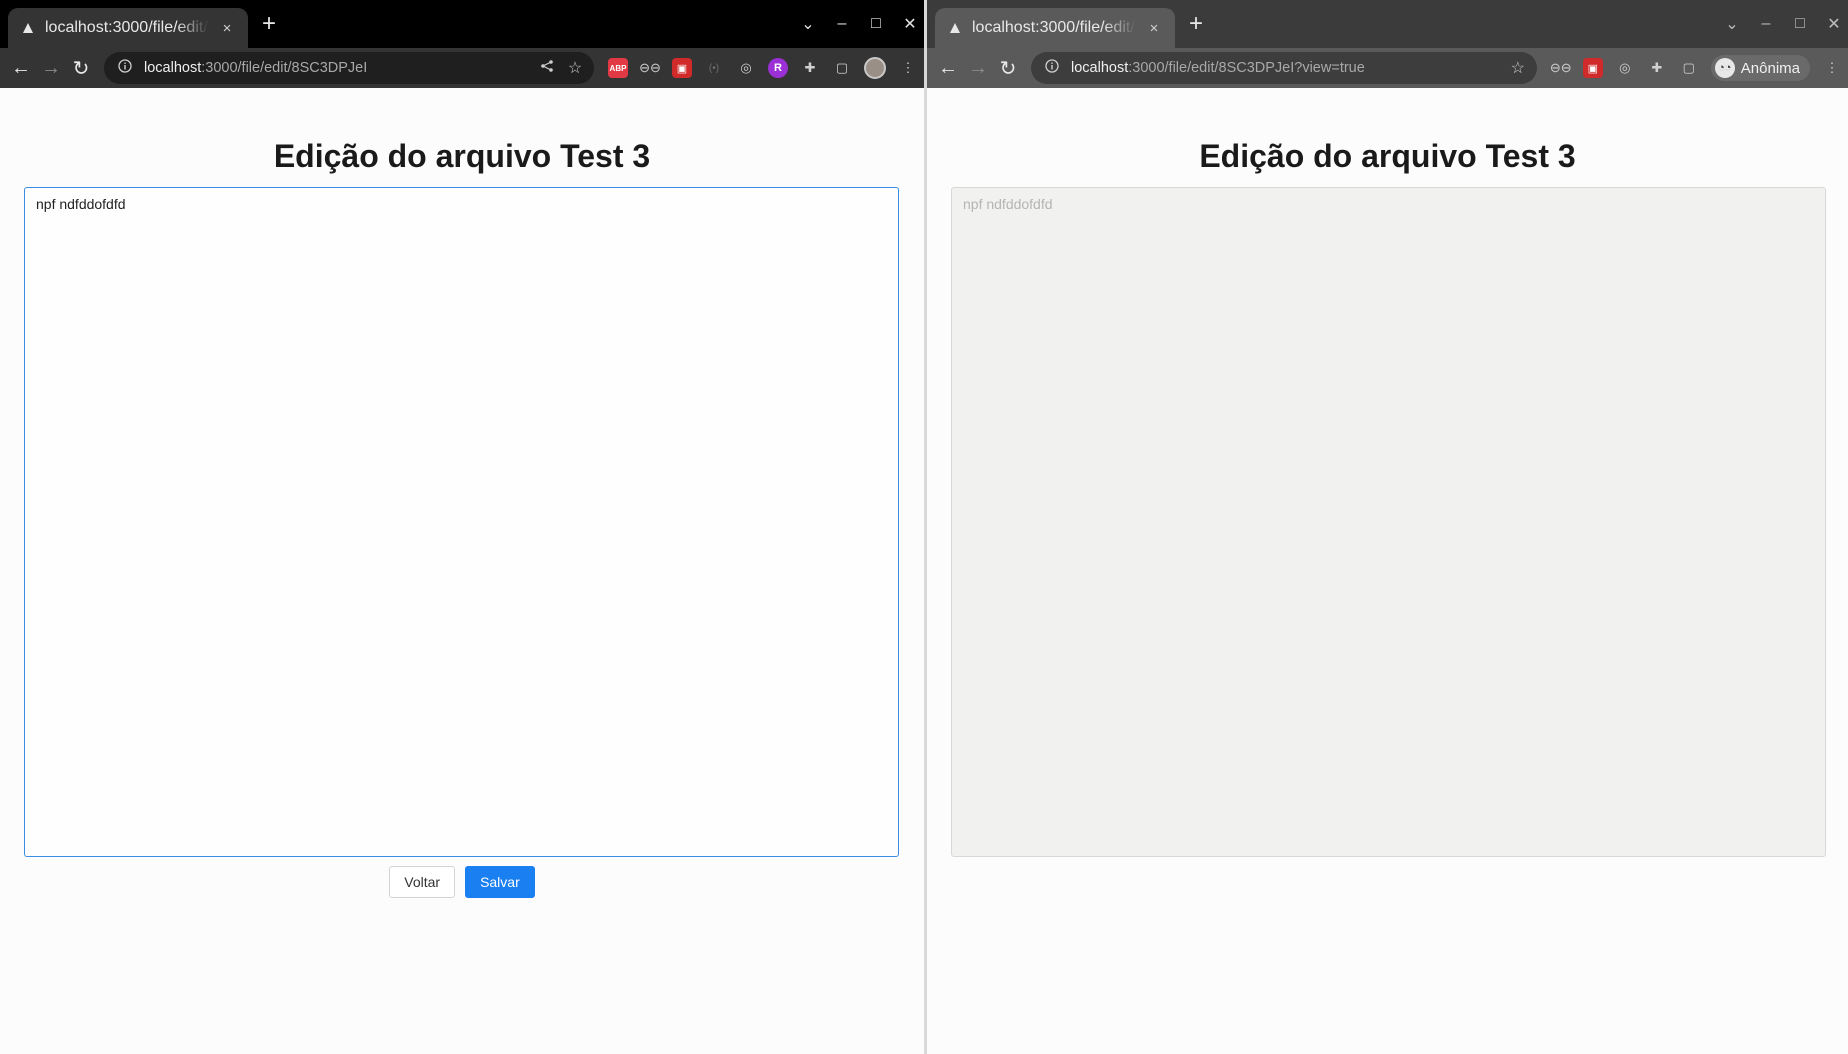  Describe the element at coordinates (1724, 68) in the screenshot. I see `incognito-icon: ◔◔` at that location.